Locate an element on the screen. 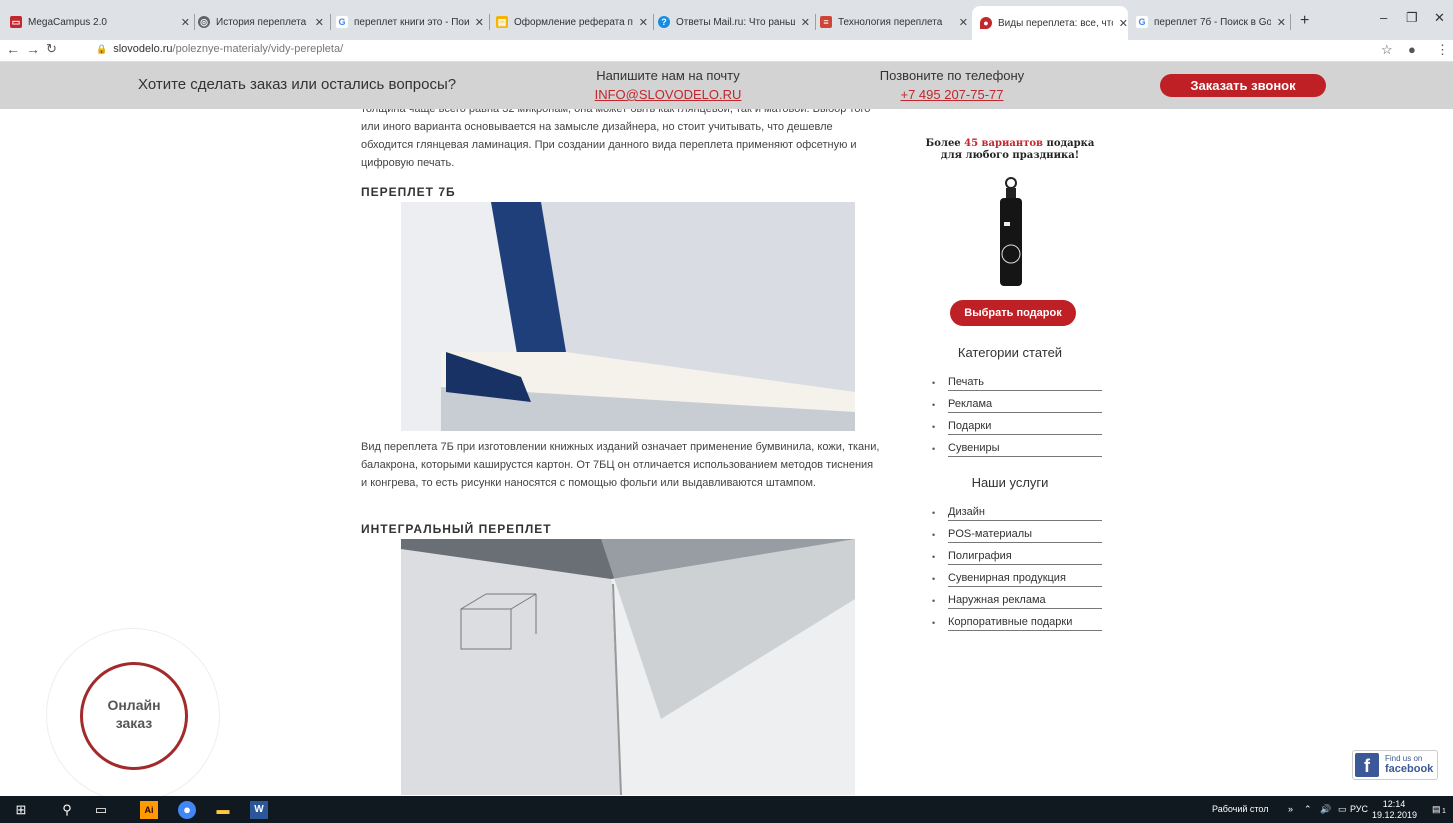 The height and width of the screenshot is (823, 1453). mailru-icon: ? is located at coordinates (664, 22).